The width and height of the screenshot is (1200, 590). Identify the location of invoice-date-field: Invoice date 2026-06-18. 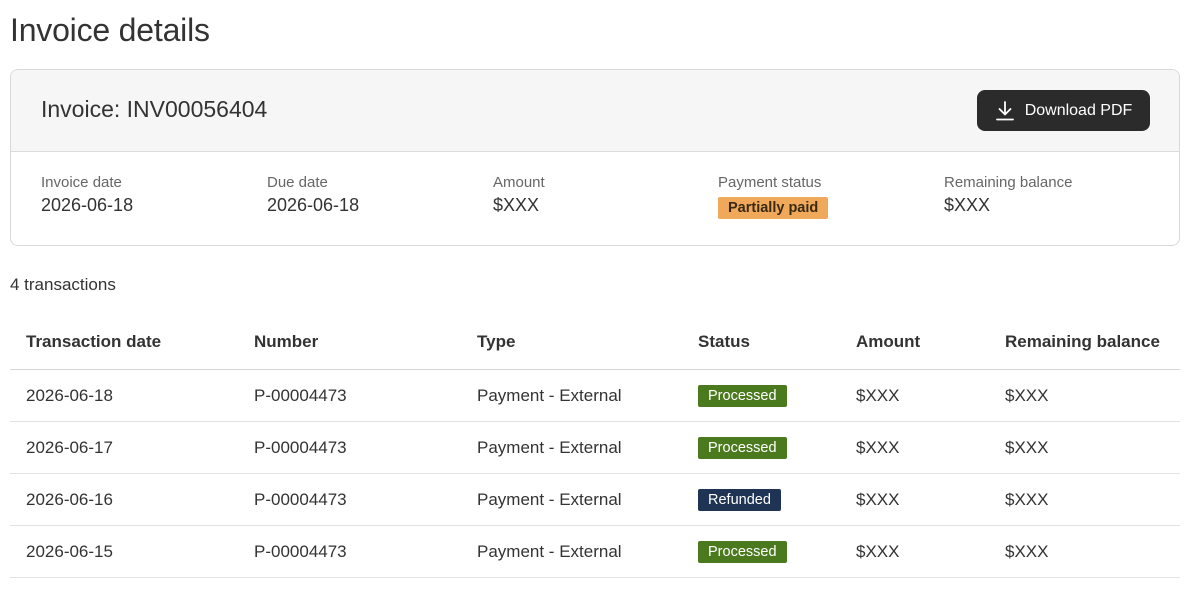
(87, 195).